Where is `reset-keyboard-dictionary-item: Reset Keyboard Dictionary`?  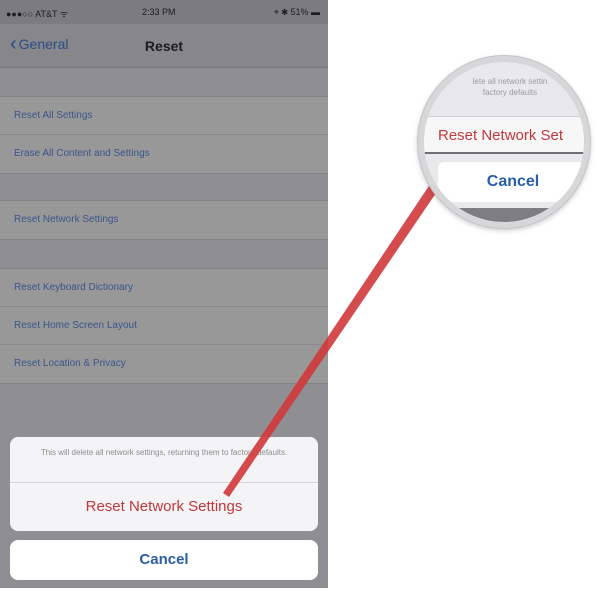
reset-keyboard-dictionary-item: Reset Keyboard Dictionary is located at coordinates (164, 288).